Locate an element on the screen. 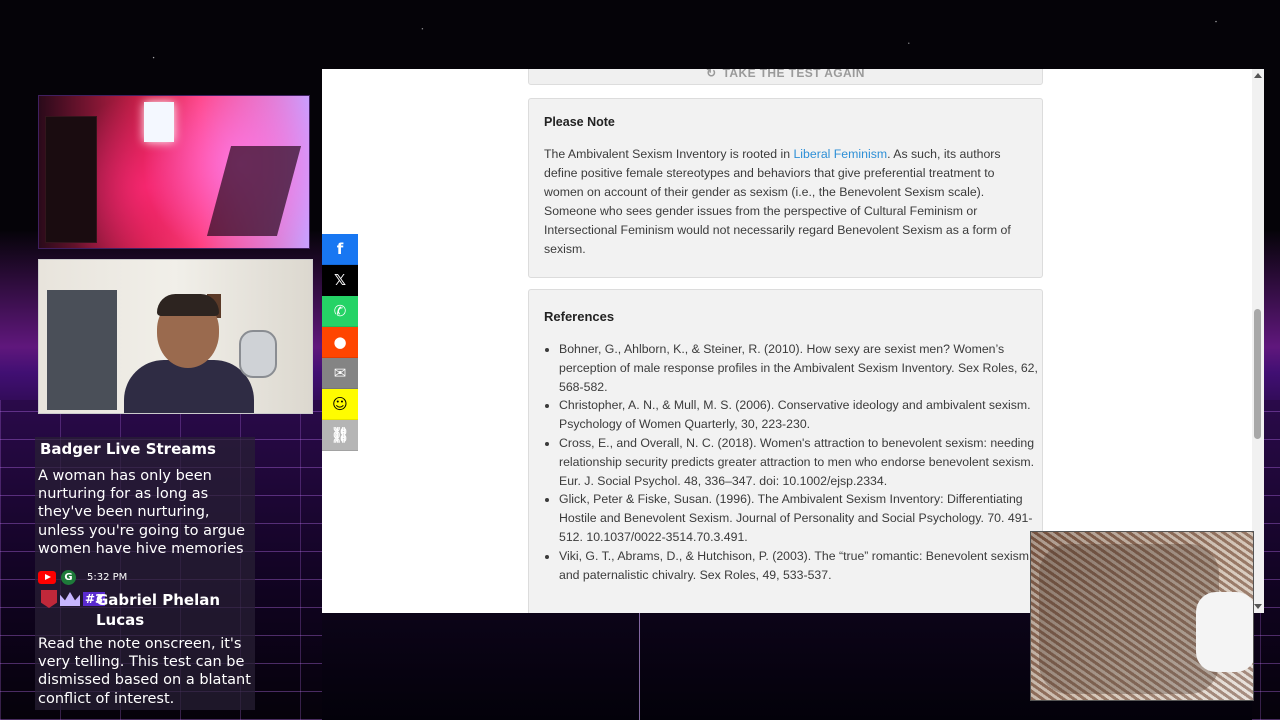 The height and width of the screenshot is (720, 1280). whatsapp-share-button: ✆ is located at coordinates (340, 311).